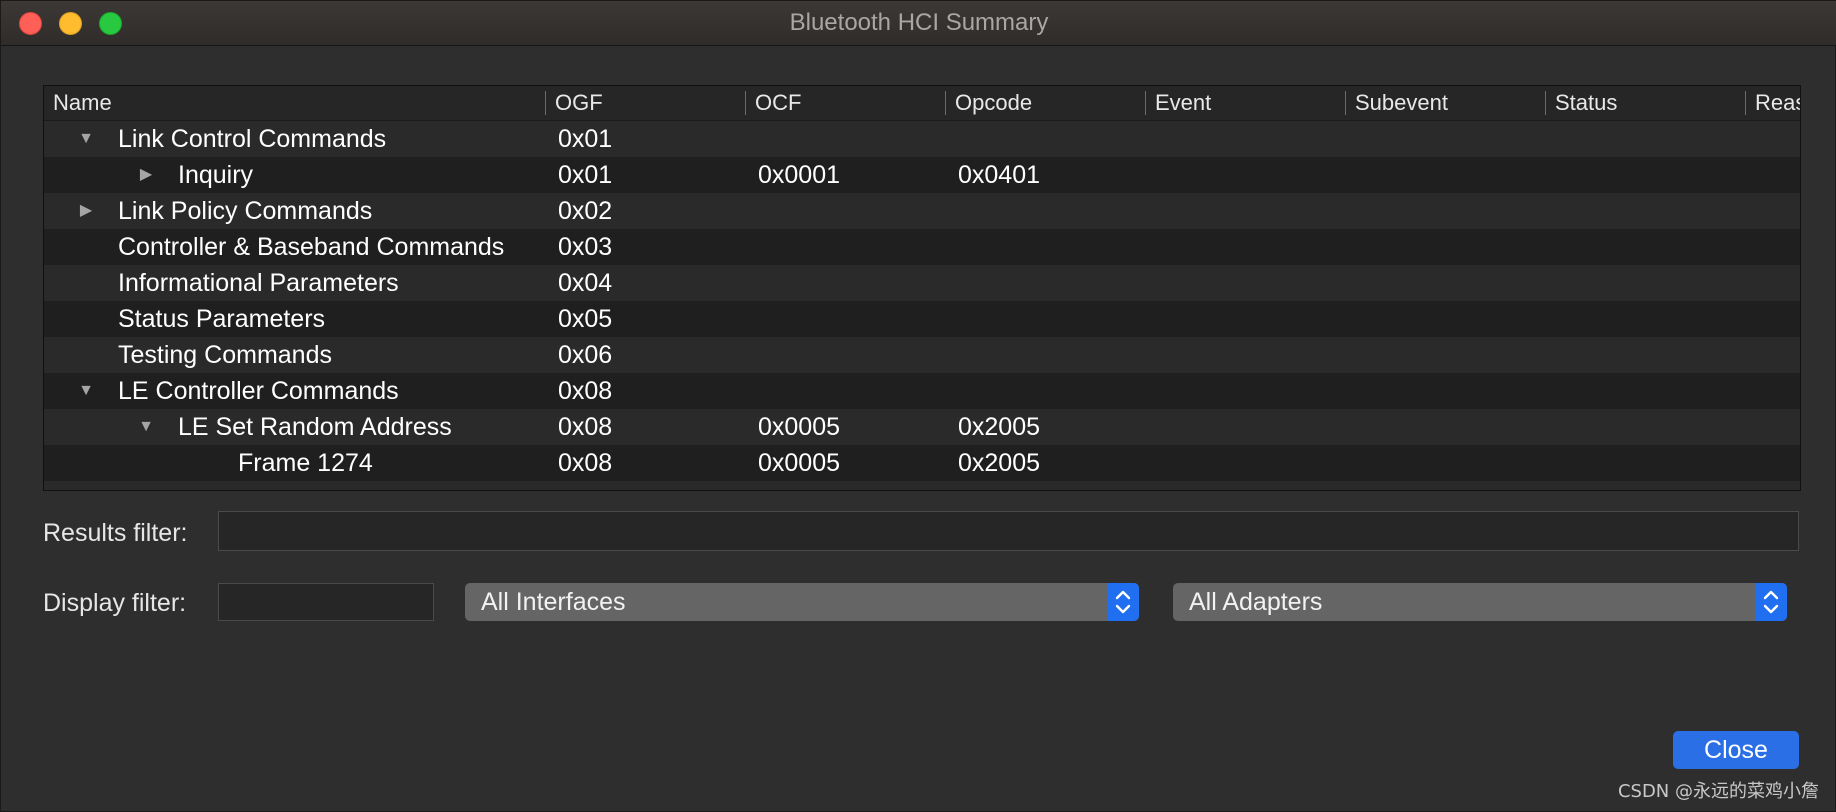  Describe the element at coordinates (922, 247) in the screenshot. I see `table-row: Controller & Baseband Commands 0x03` at that location.